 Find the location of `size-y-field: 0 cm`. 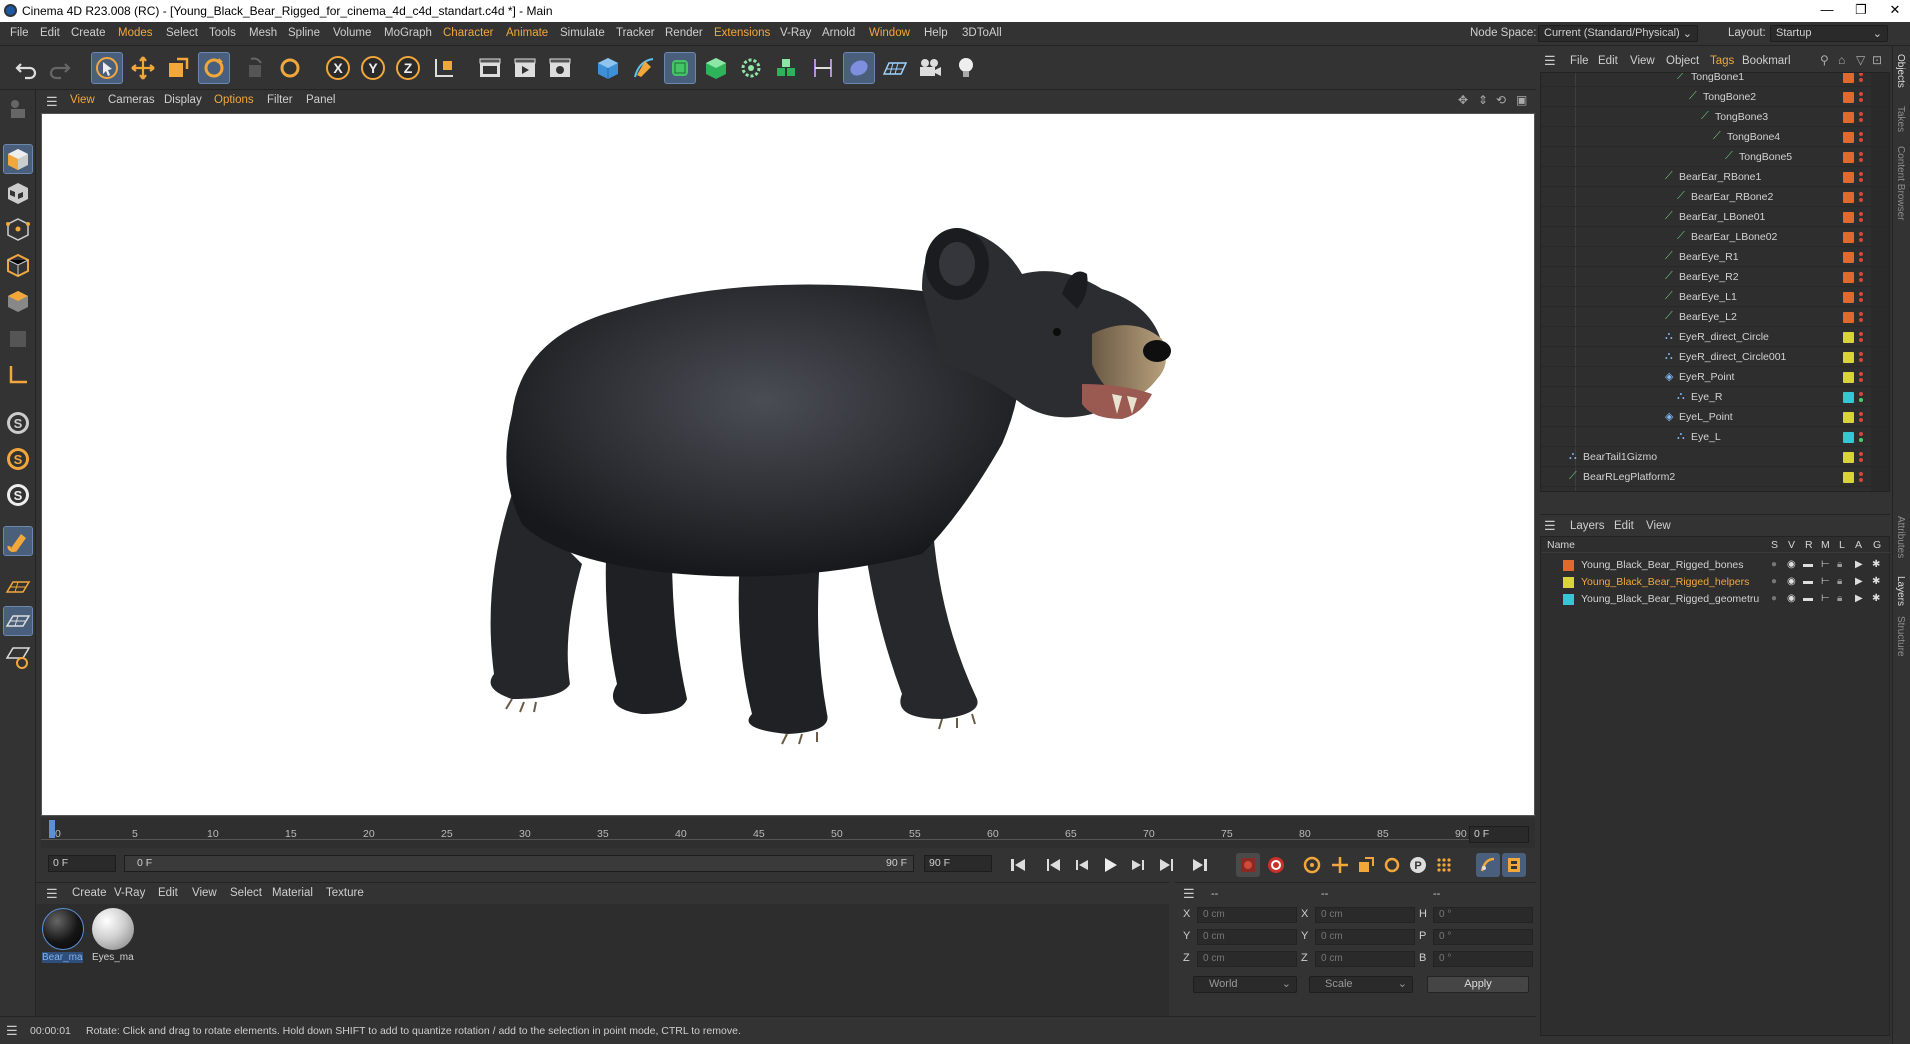

size-y-field: 0 cm is located at coordinates (1365, 937).